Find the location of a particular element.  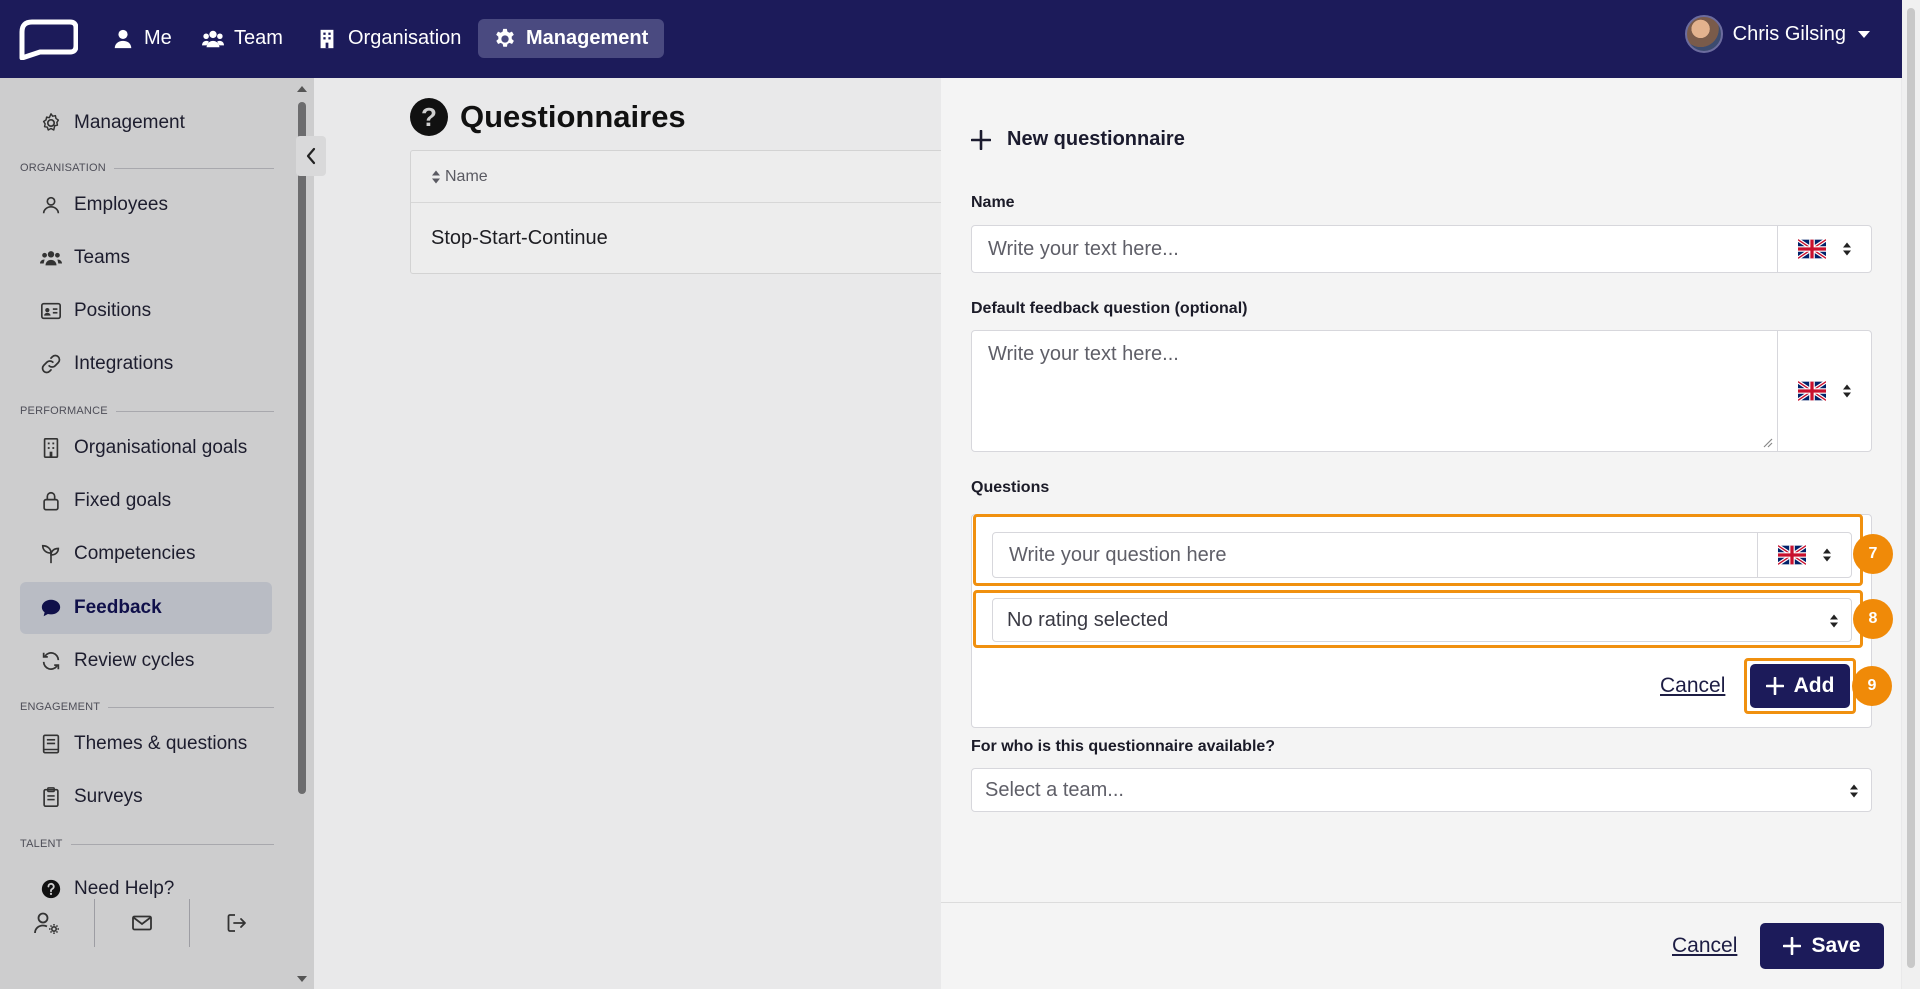

envelope-icon is located at coordinates (142, 923).